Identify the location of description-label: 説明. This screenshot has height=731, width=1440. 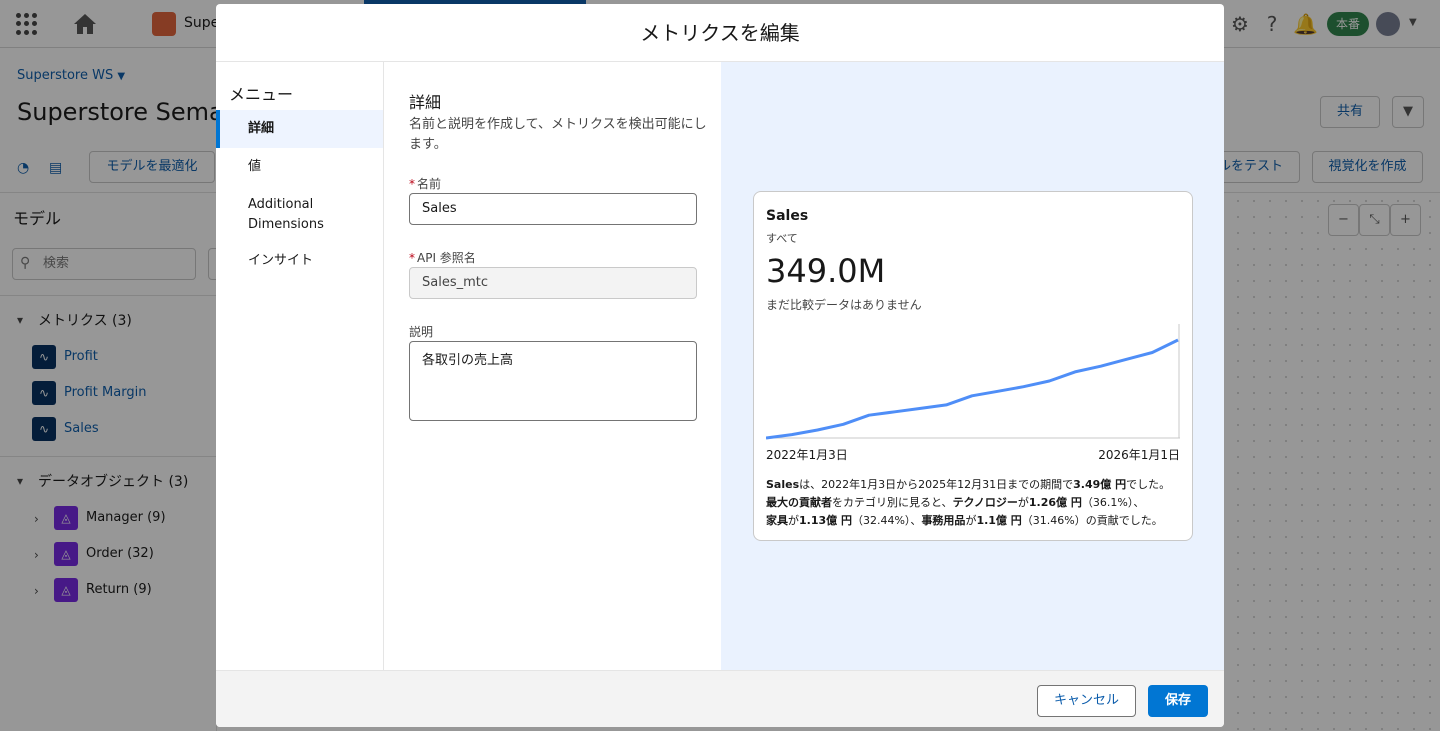
(421, 332).